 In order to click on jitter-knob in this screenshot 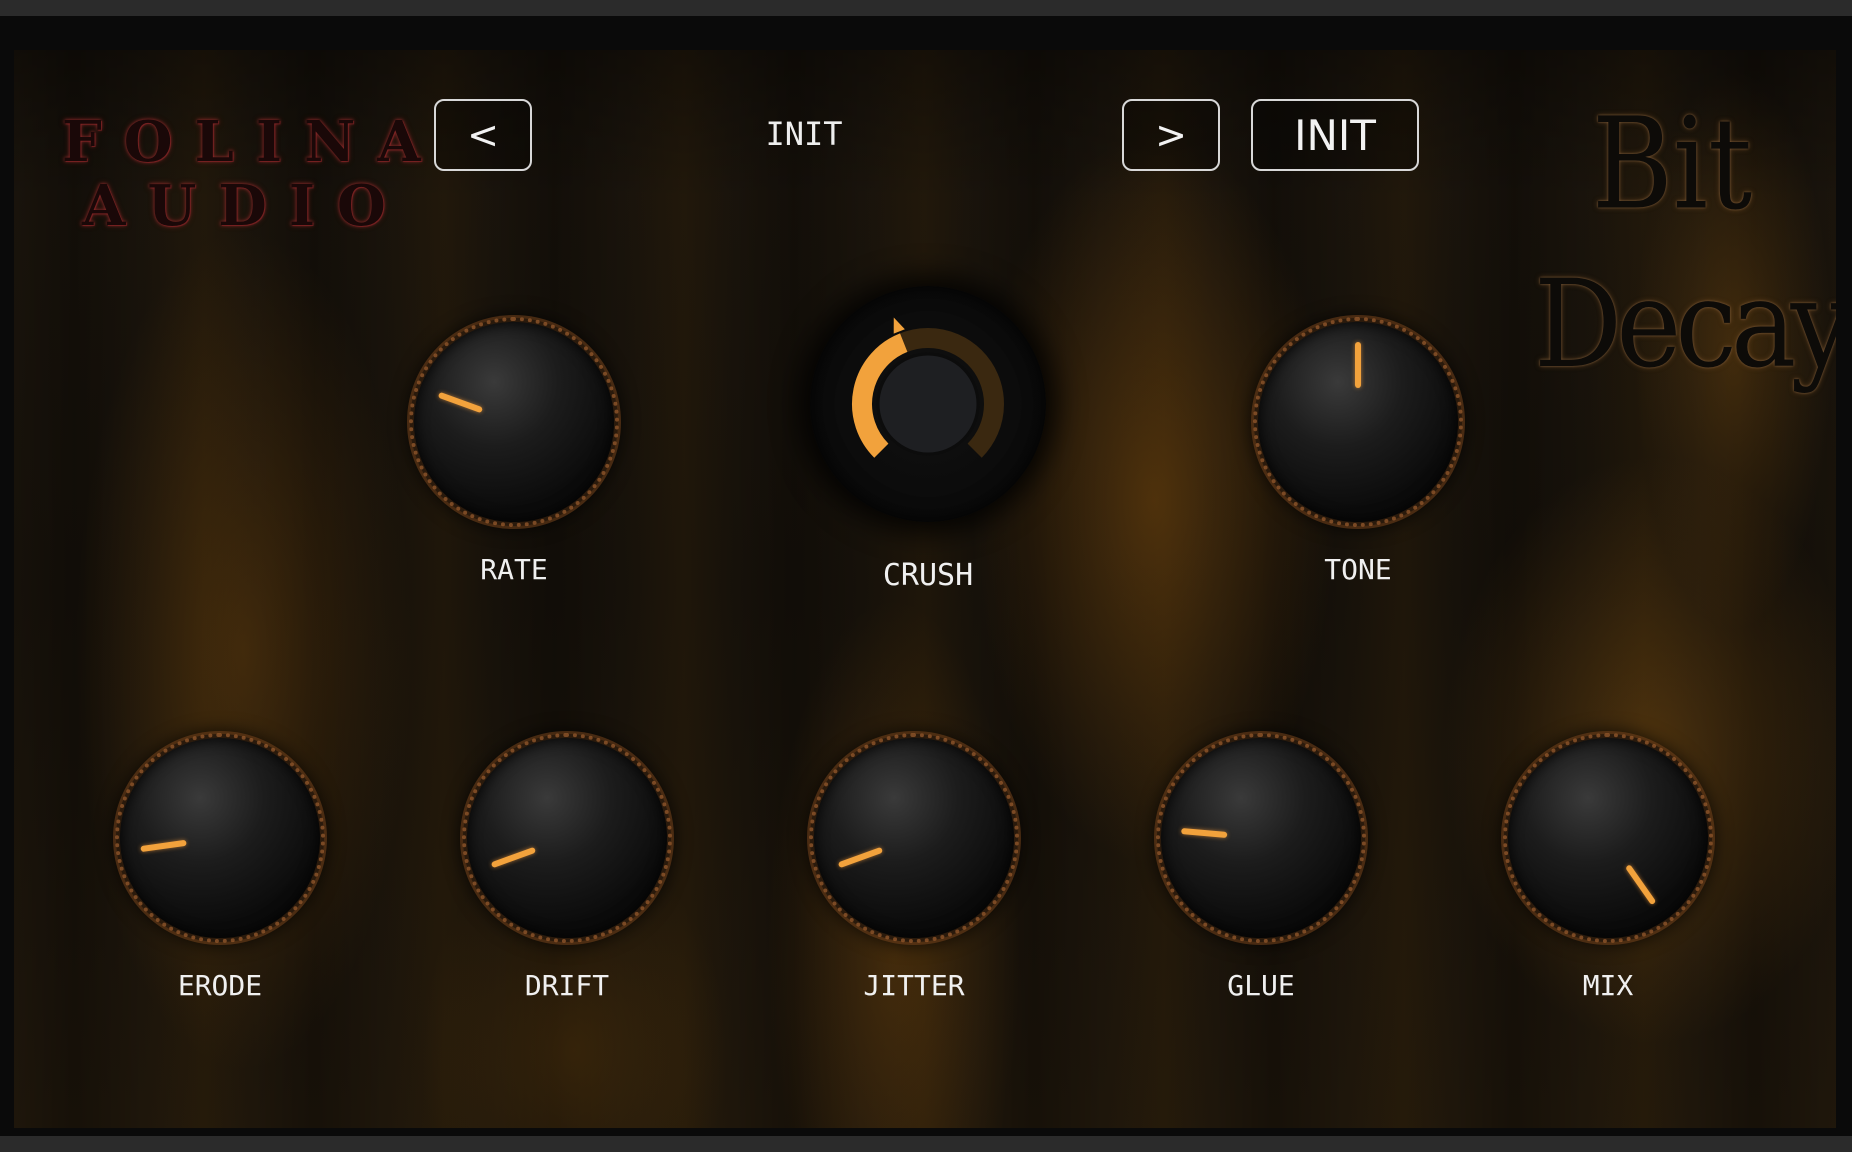, I will do `click(914, 838)`.